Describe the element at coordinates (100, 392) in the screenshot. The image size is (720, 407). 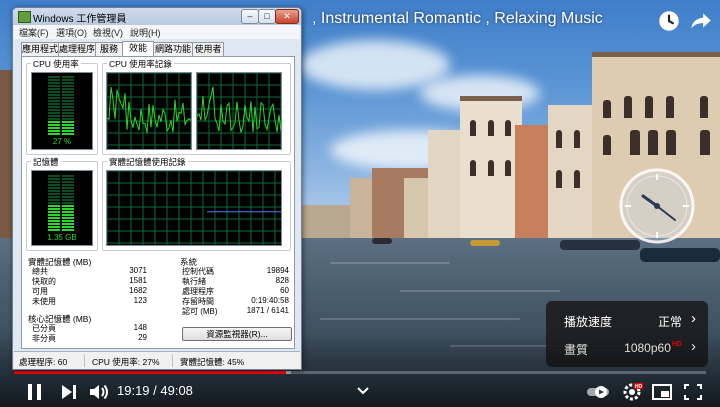
I see `volume-icon` at that location.